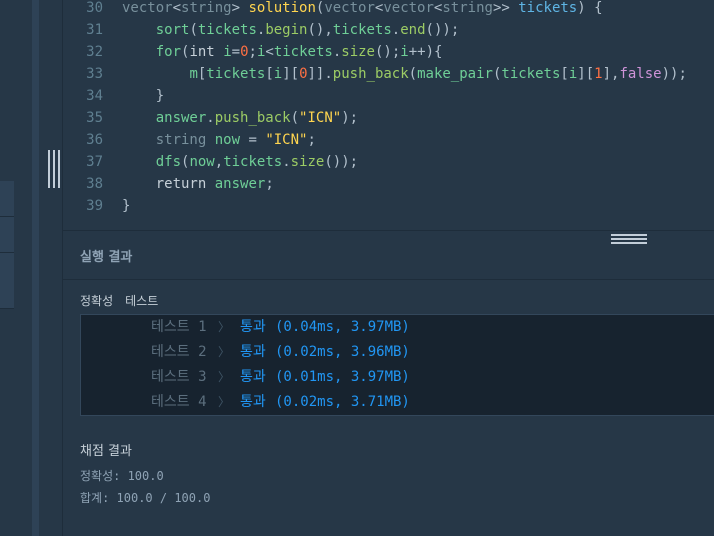 The height and width of the screenshot is (536, 714). I want to click on horizontal-resize-handle, so click(629, 239).